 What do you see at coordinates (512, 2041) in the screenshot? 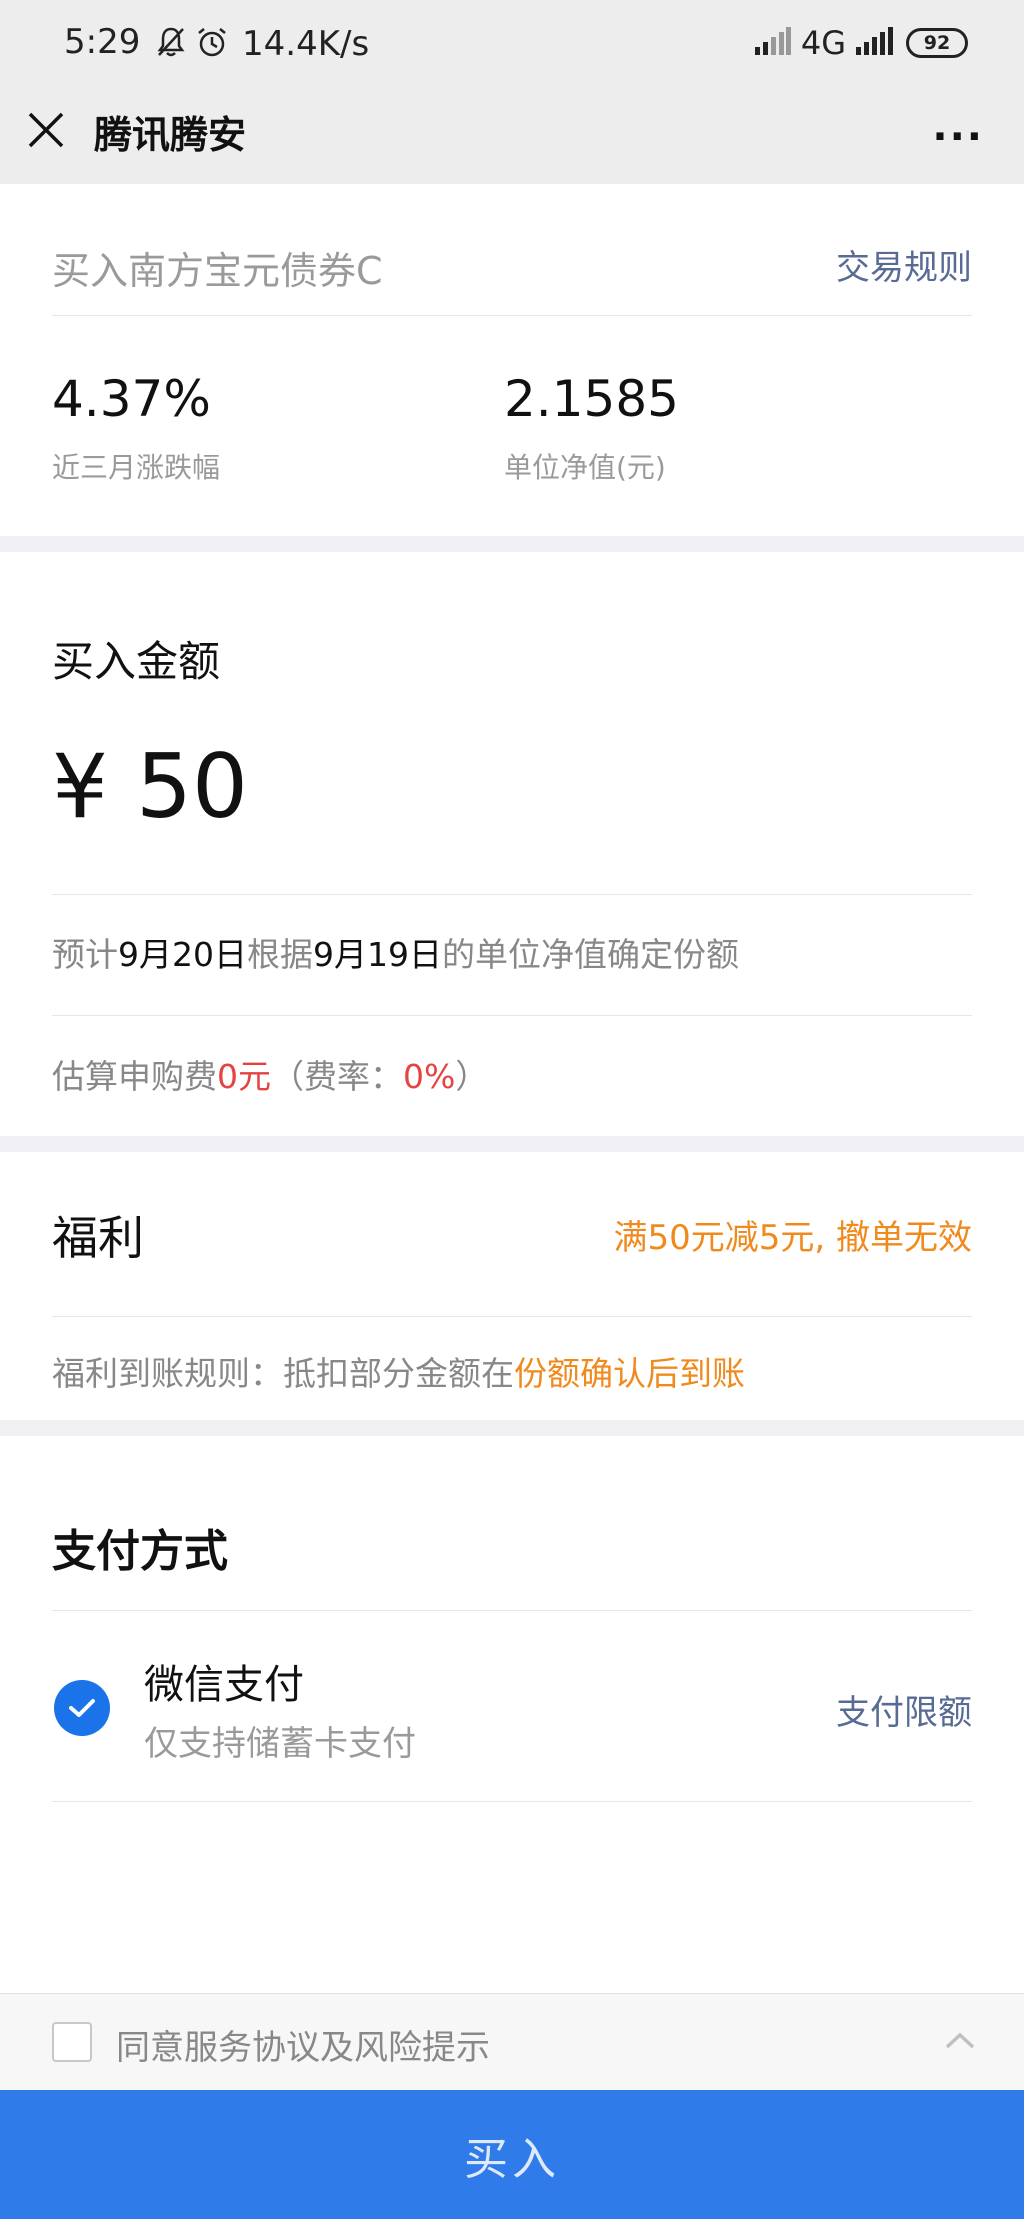
I see `agreement-bar: 同意服务协议及风险提示` at bounding box center [512, 2041].